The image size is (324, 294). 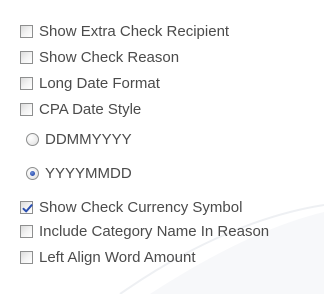 I want to click on ddmmyyyy-radio, so click(x=32, y=139).